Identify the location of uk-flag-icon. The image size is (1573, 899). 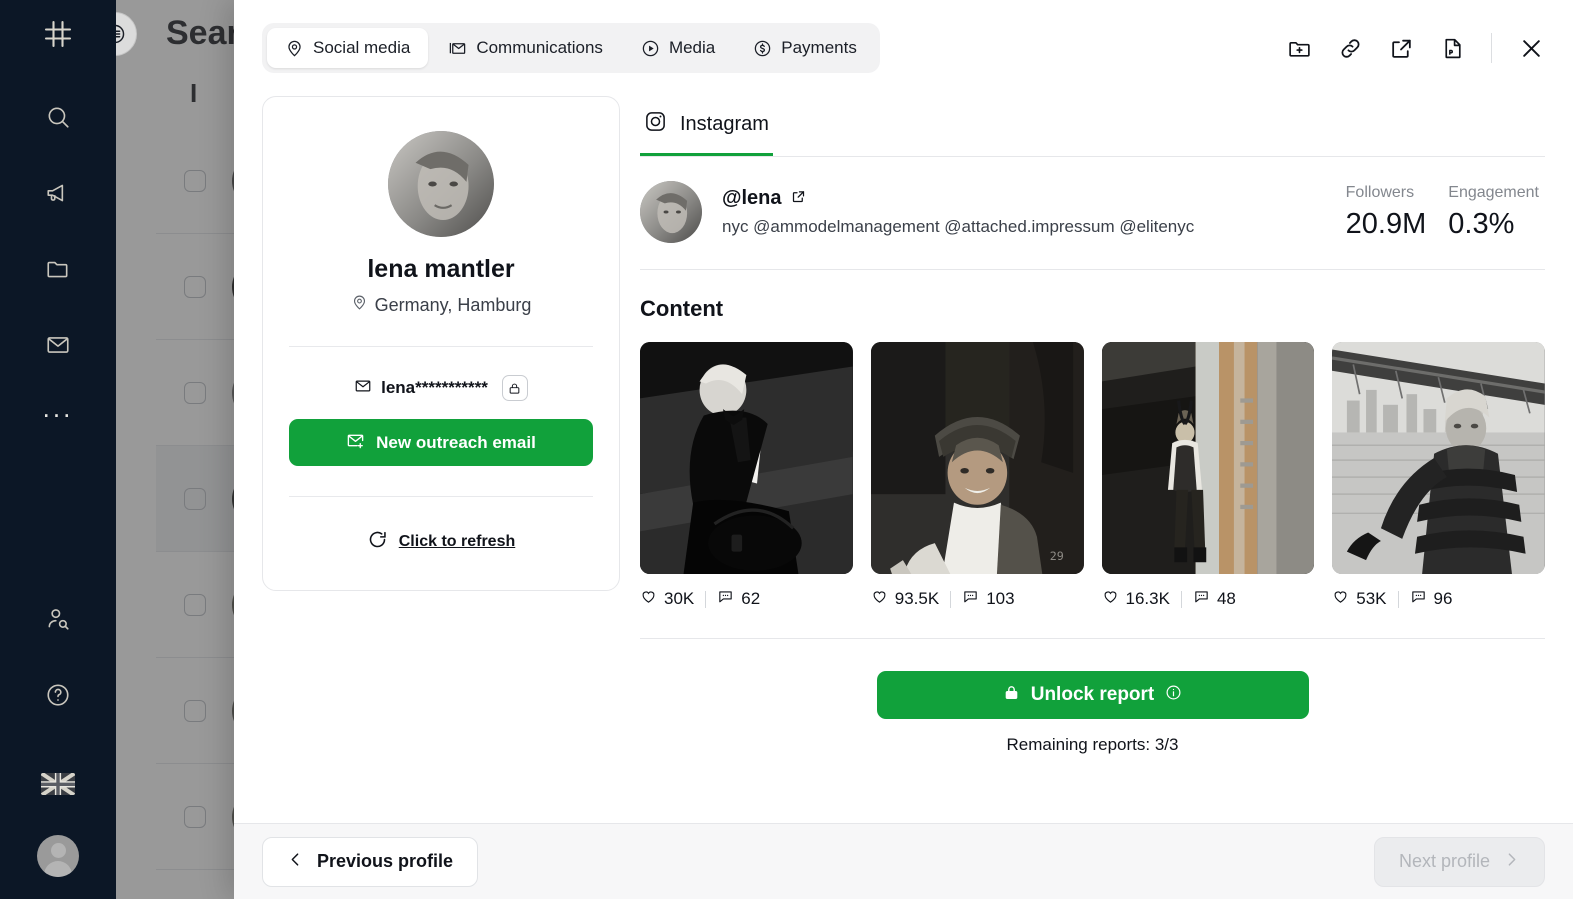
(58, 784).